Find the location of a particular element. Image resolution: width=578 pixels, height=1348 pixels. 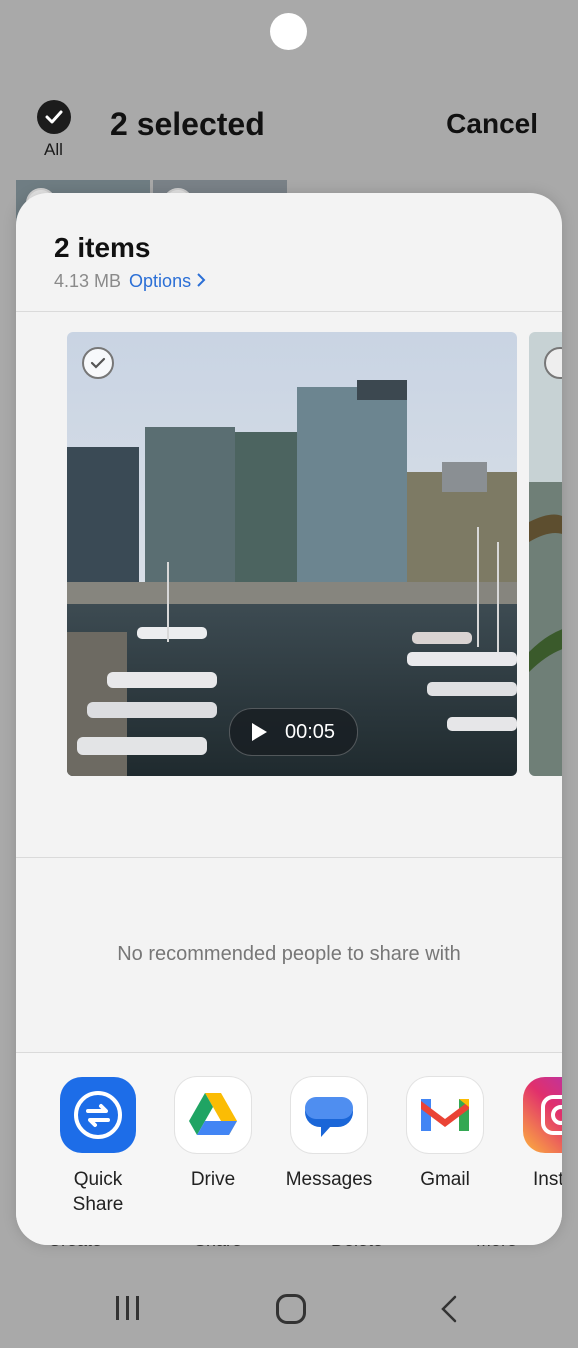

size-row: 4.13 MB Options is located at coordinates (130, 281).